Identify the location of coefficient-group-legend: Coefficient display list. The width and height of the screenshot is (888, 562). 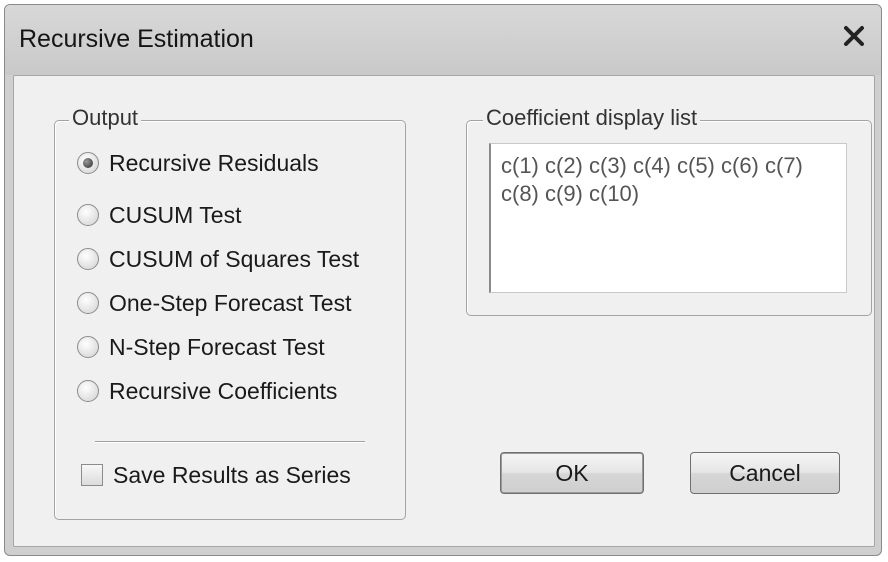
(592, 118).